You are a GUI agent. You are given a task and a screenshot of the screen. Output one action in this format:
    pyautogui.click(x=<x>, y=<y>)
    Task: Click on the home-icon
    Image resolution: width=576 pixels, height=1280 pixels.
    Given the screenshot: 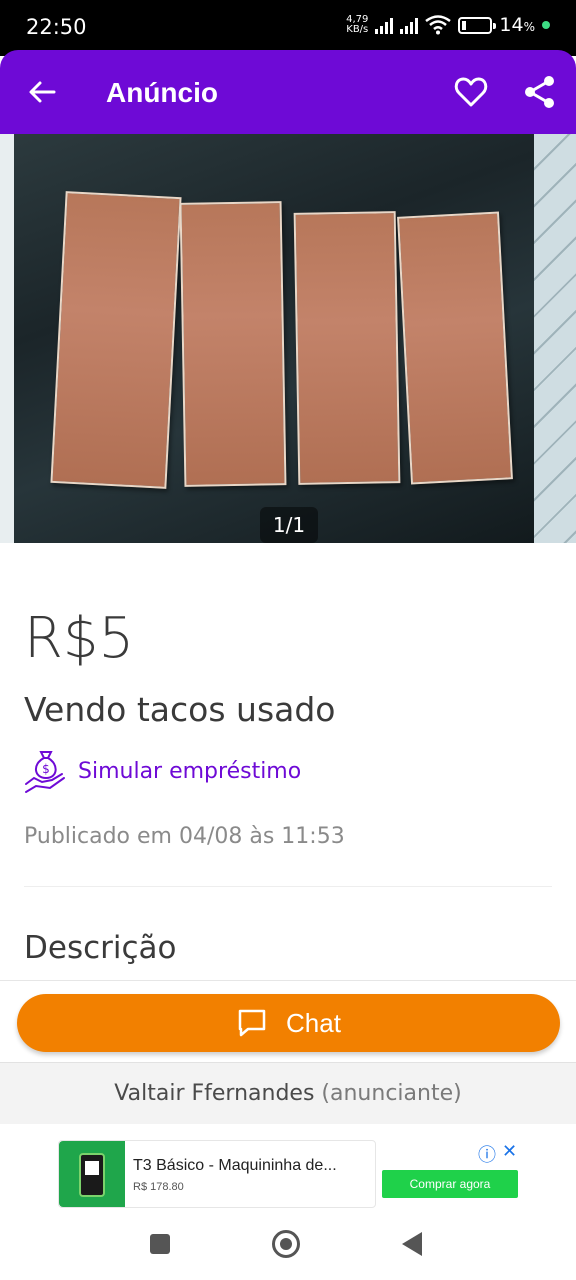 What is the action you would take?
    pyautogui.click(x=286, y=1244)
    